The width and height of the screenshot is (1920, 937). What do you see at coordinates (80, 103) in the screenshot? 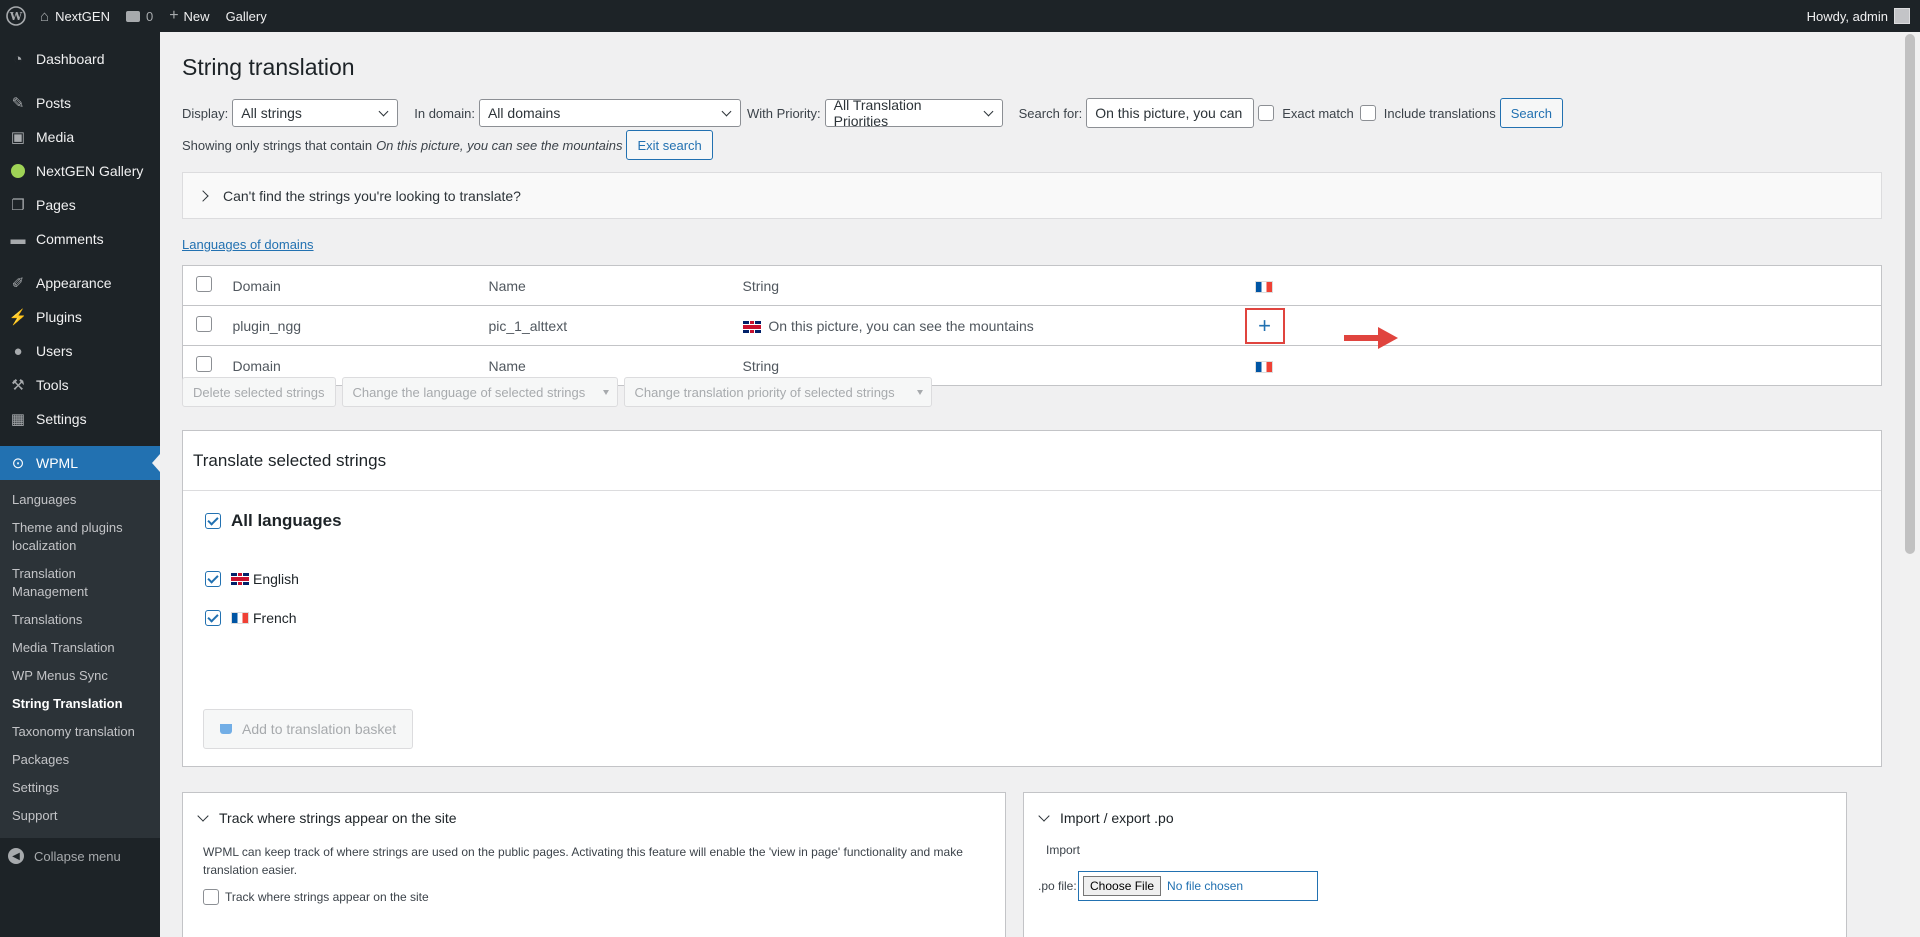
I see `menu-posts: ✎ Posts` at bounding box center [80, 103].